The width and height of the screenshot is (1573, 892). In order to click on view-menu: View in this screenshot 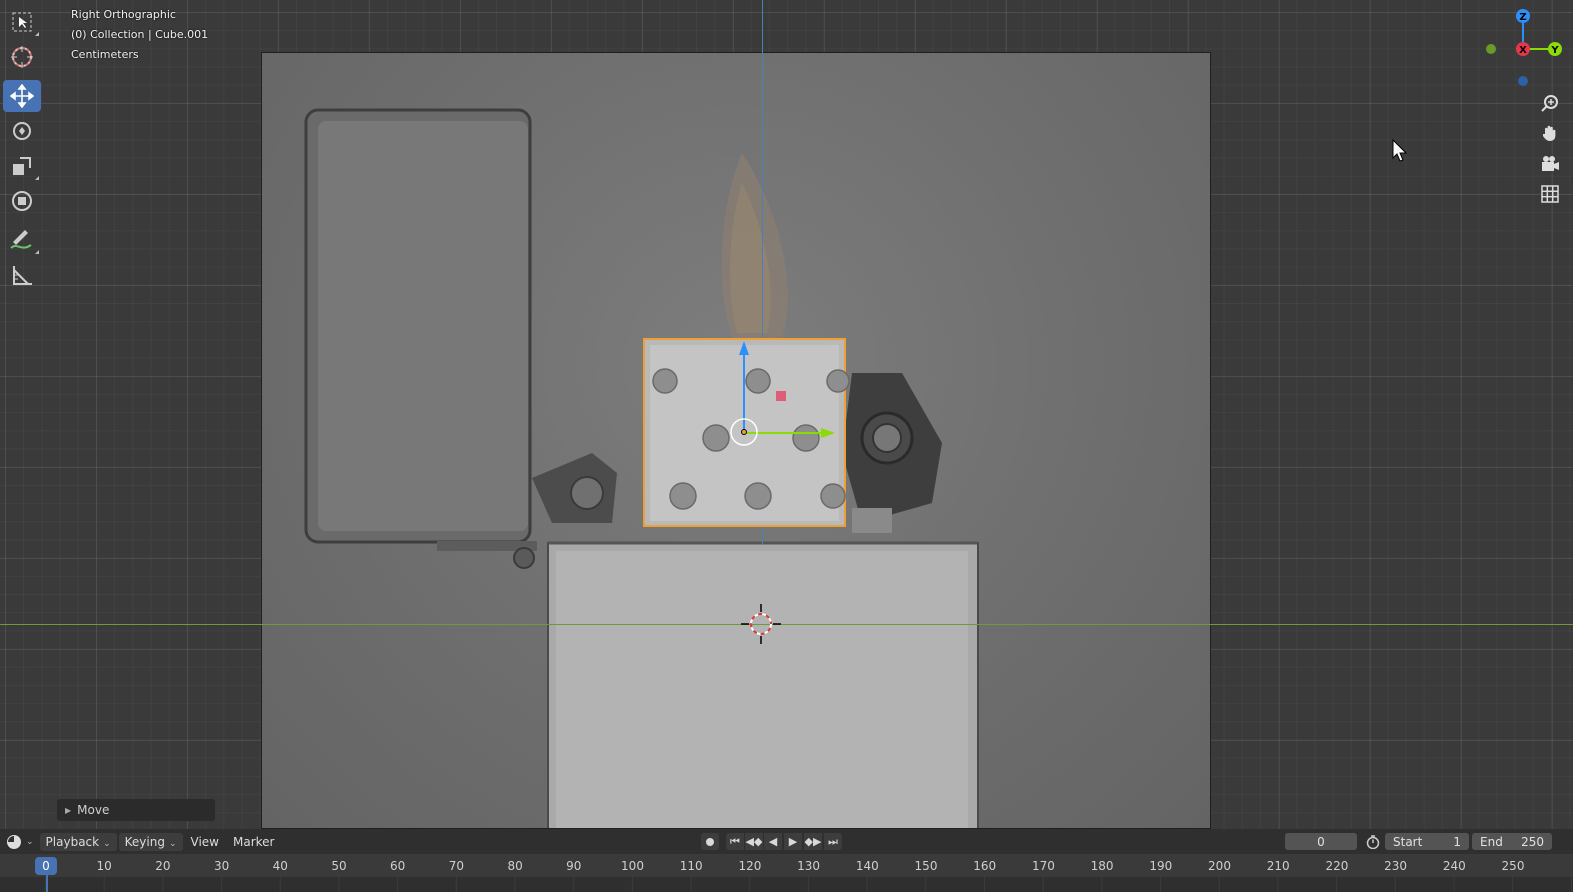, I will do `click(205, 842)`.